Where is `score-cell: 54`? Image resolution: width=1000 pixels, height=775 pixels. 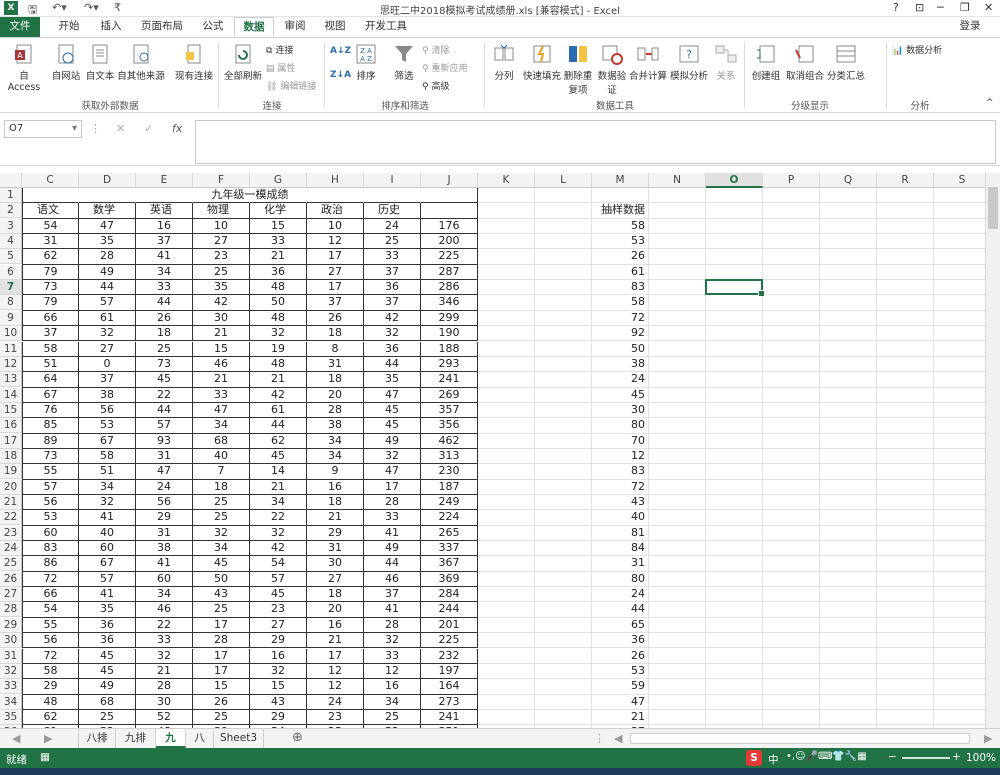
score-cell: 54 is located at coordinates (50, 610).